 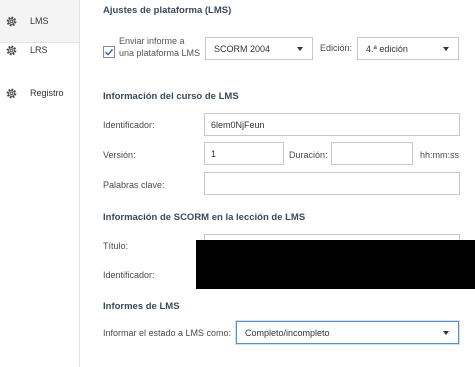 I want to click on report-to-lms-label: Enviar informe a una plataforma LMS, so click(x=160, y=47).